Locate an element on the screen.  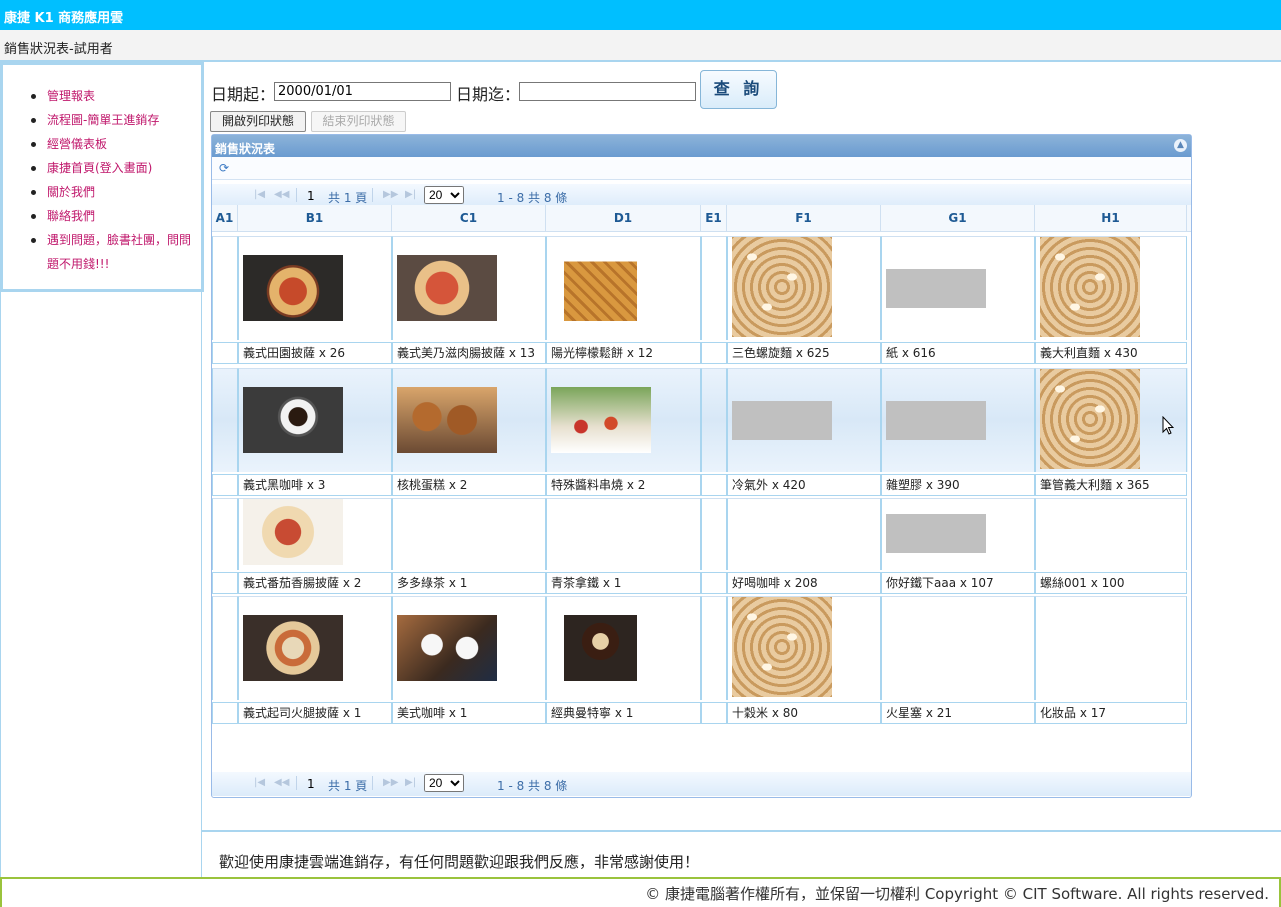
sidebar-item-dashboard: 經營儀表板 is located at coordinates (112, 144).